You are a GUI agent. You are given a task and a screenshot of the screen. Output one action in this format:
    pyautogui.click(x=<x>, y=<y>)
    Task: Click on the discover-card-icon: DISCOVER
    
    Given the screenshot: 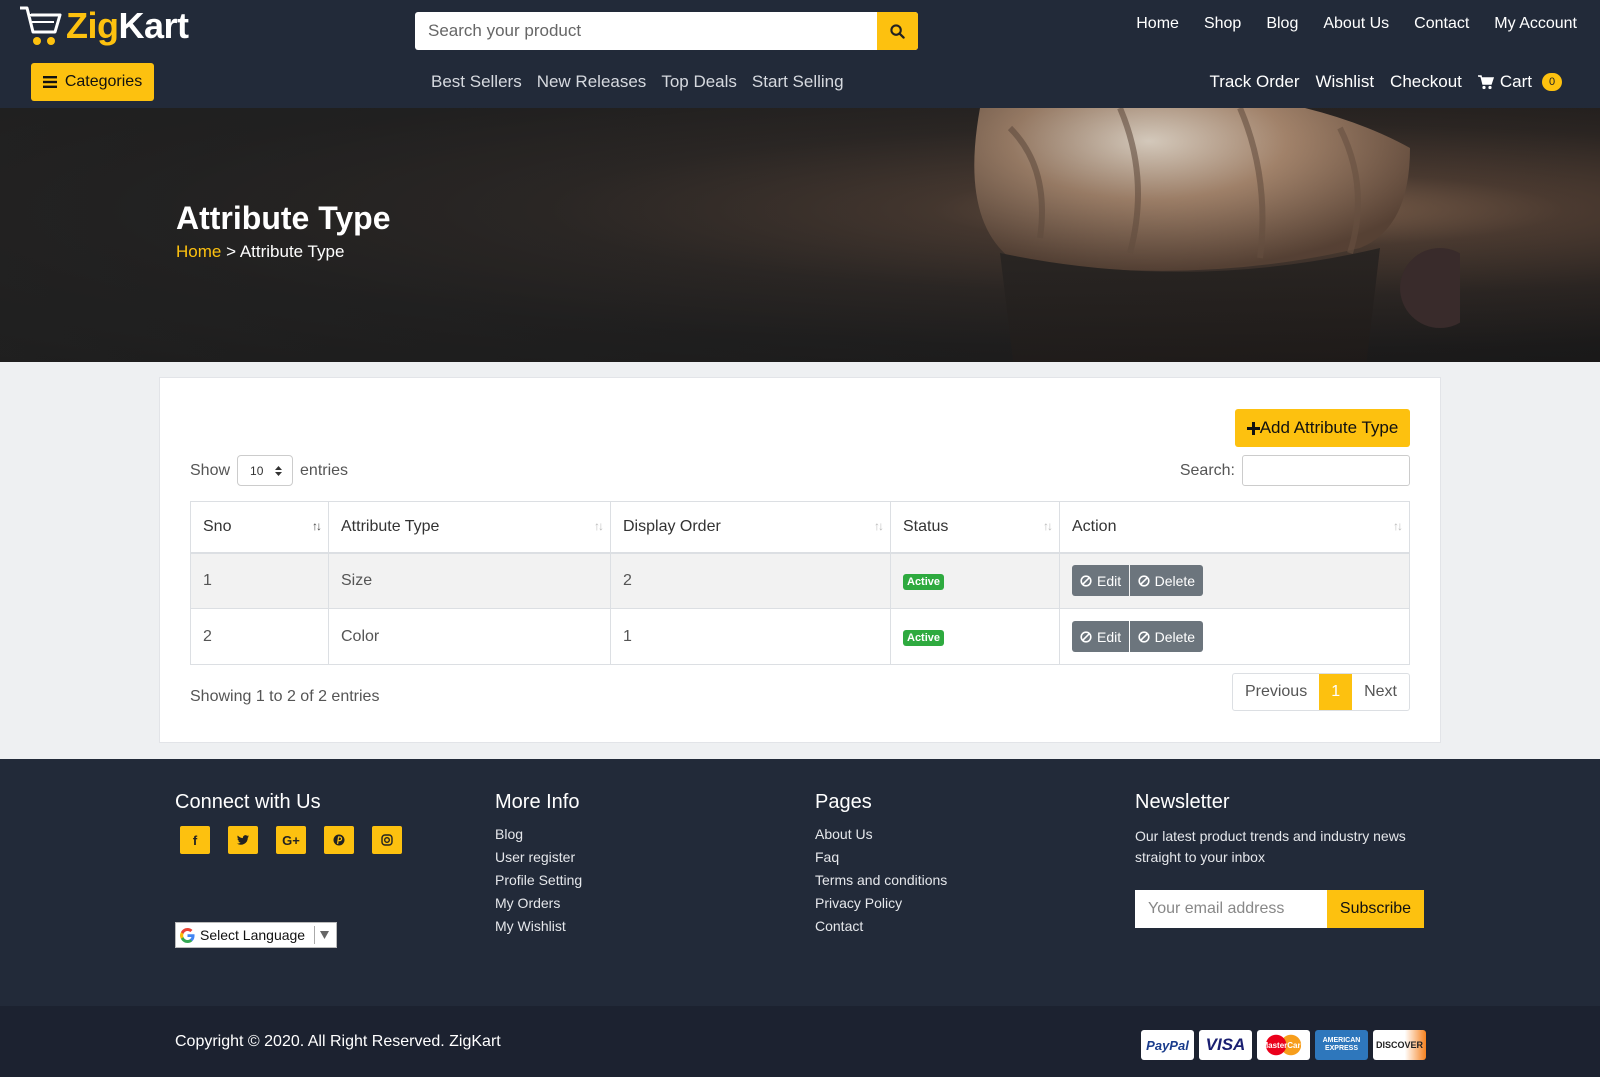 What is the action you would take?
    pyautogui.click(x=1399, y=1045)
    